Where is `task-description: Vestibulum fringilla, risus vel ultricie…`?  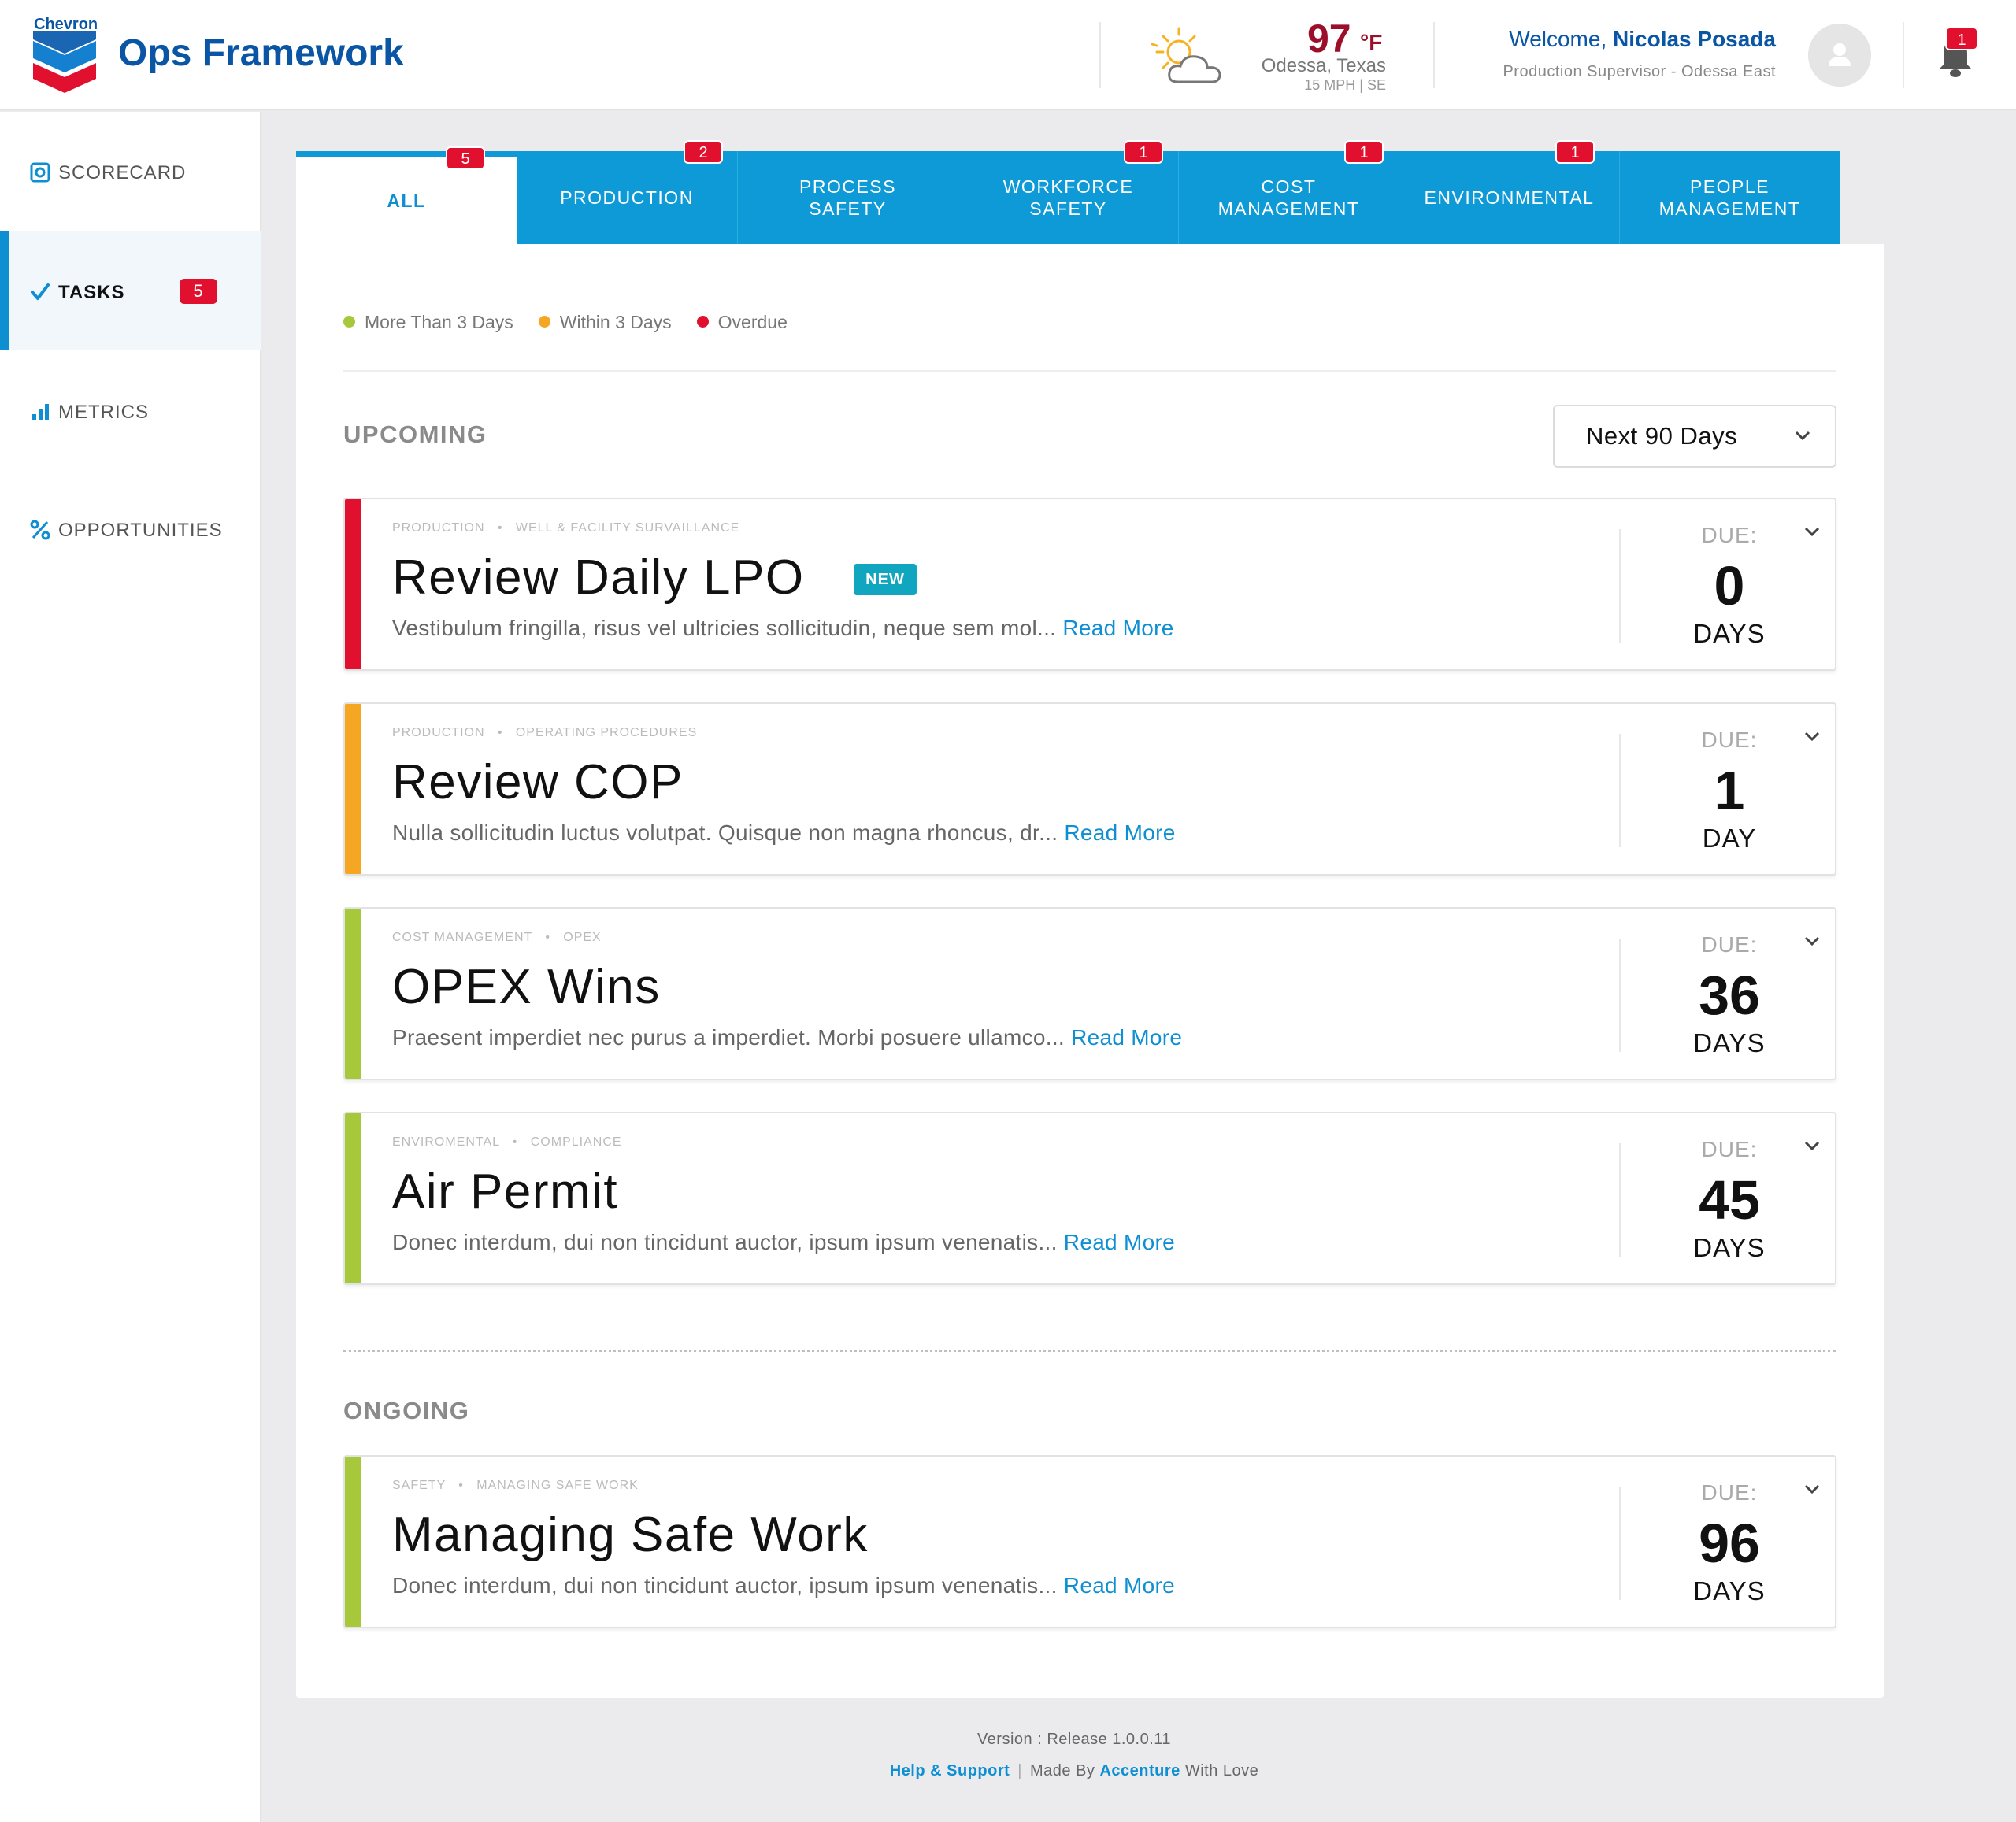 task-description: Vestibulum fringilla, risus vel ultricie… is located at coordinates (783, 628).